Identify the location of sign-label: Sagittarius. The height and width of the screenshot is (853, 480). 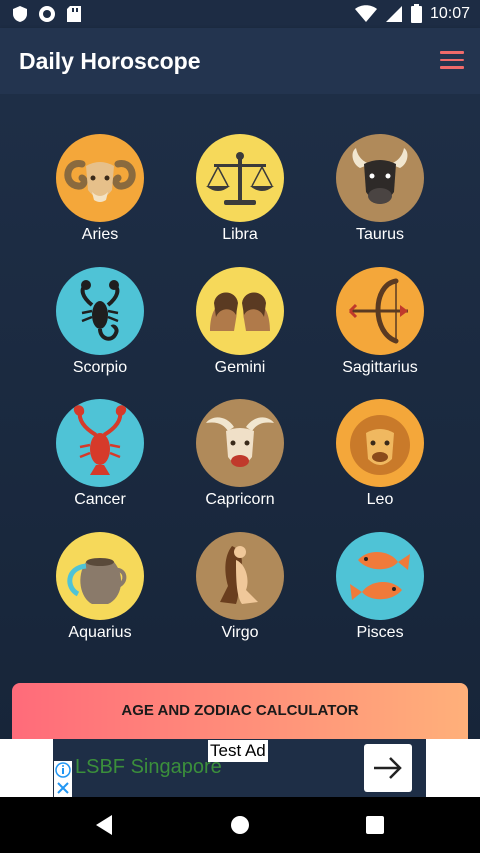
(380, 367).